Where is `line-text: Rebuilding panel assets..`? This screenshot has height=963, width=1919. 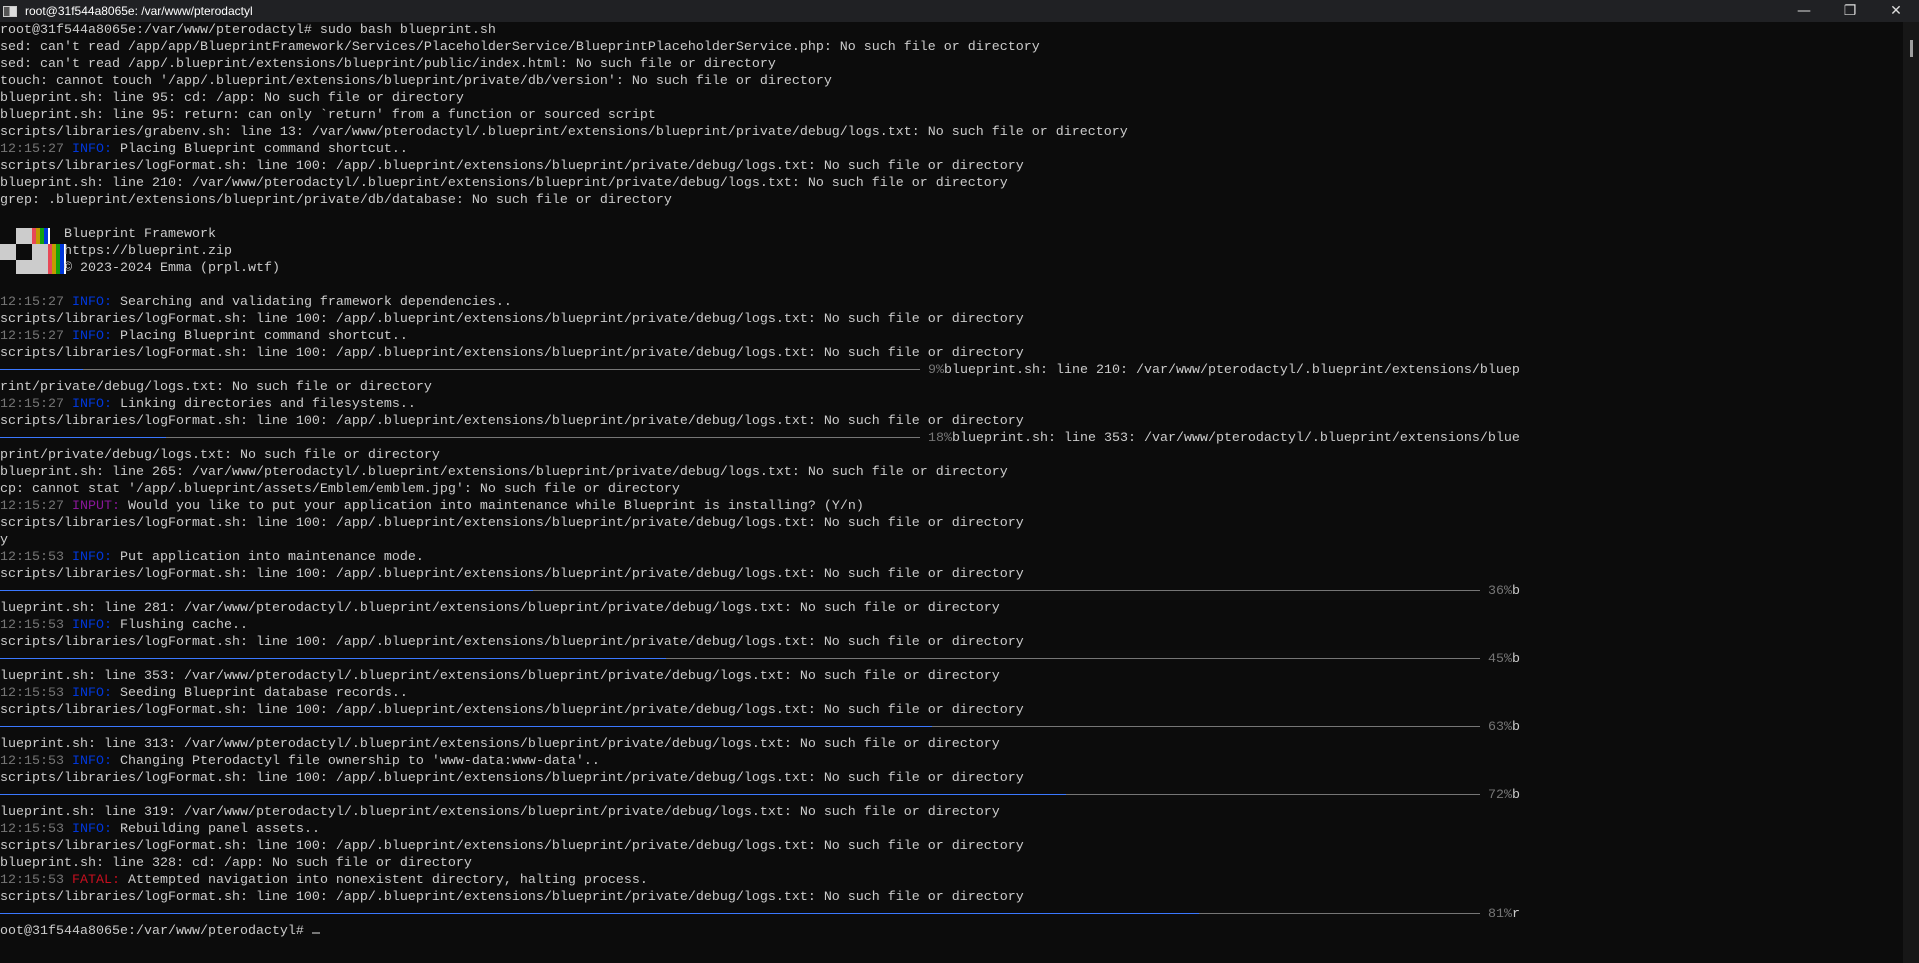 line-text: Rebuilding panel assets.. is located at coordinates (215, 829).